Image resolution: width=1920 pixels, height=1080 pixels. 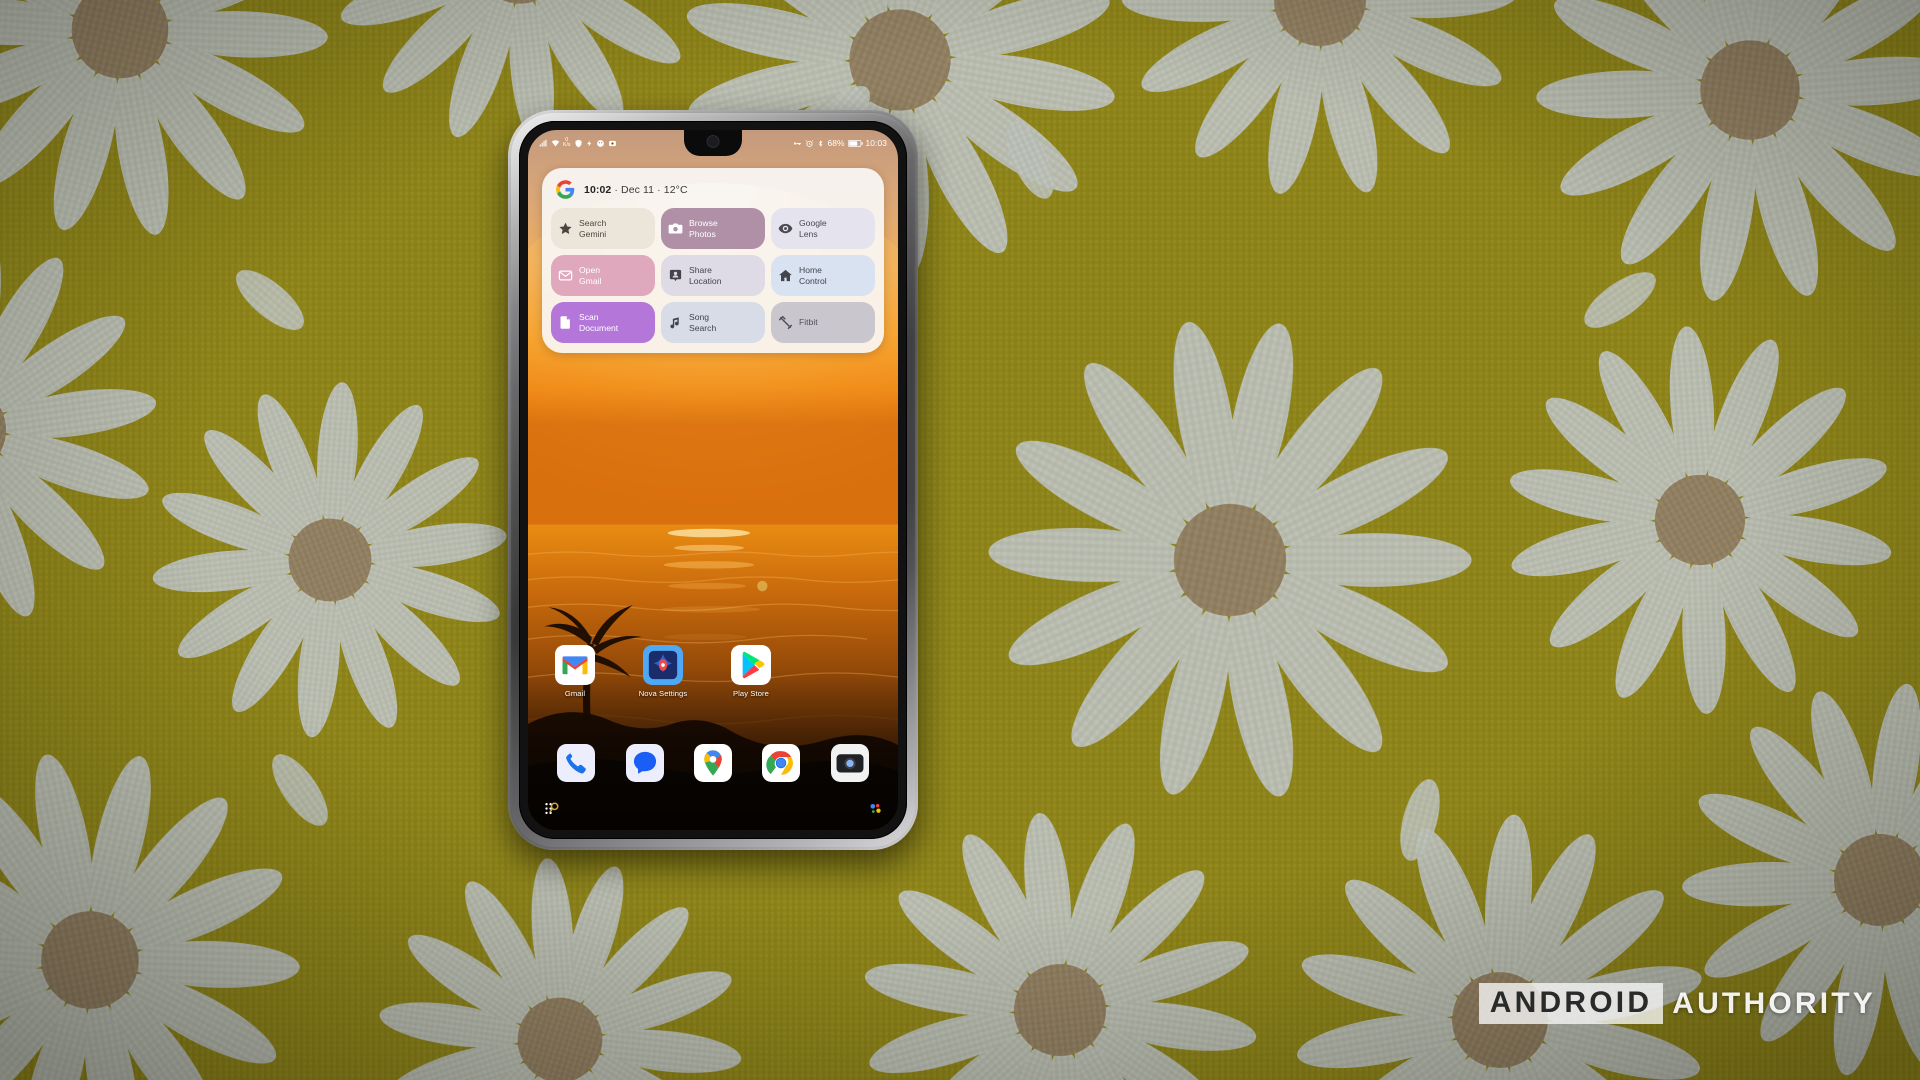 What do you see at coordinates (576, 763) in the screenshot?
I see `dock-app-phone` at bounding box center [576, 763].